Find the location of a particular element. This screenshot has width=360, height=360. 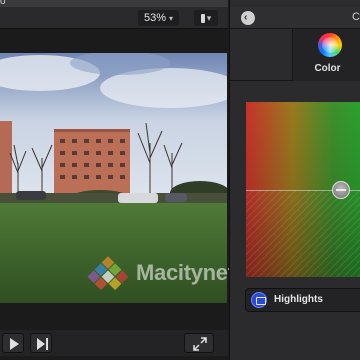

viewer-toolbar: 53% ▾ ▾ is located at coordinates (114, 18).